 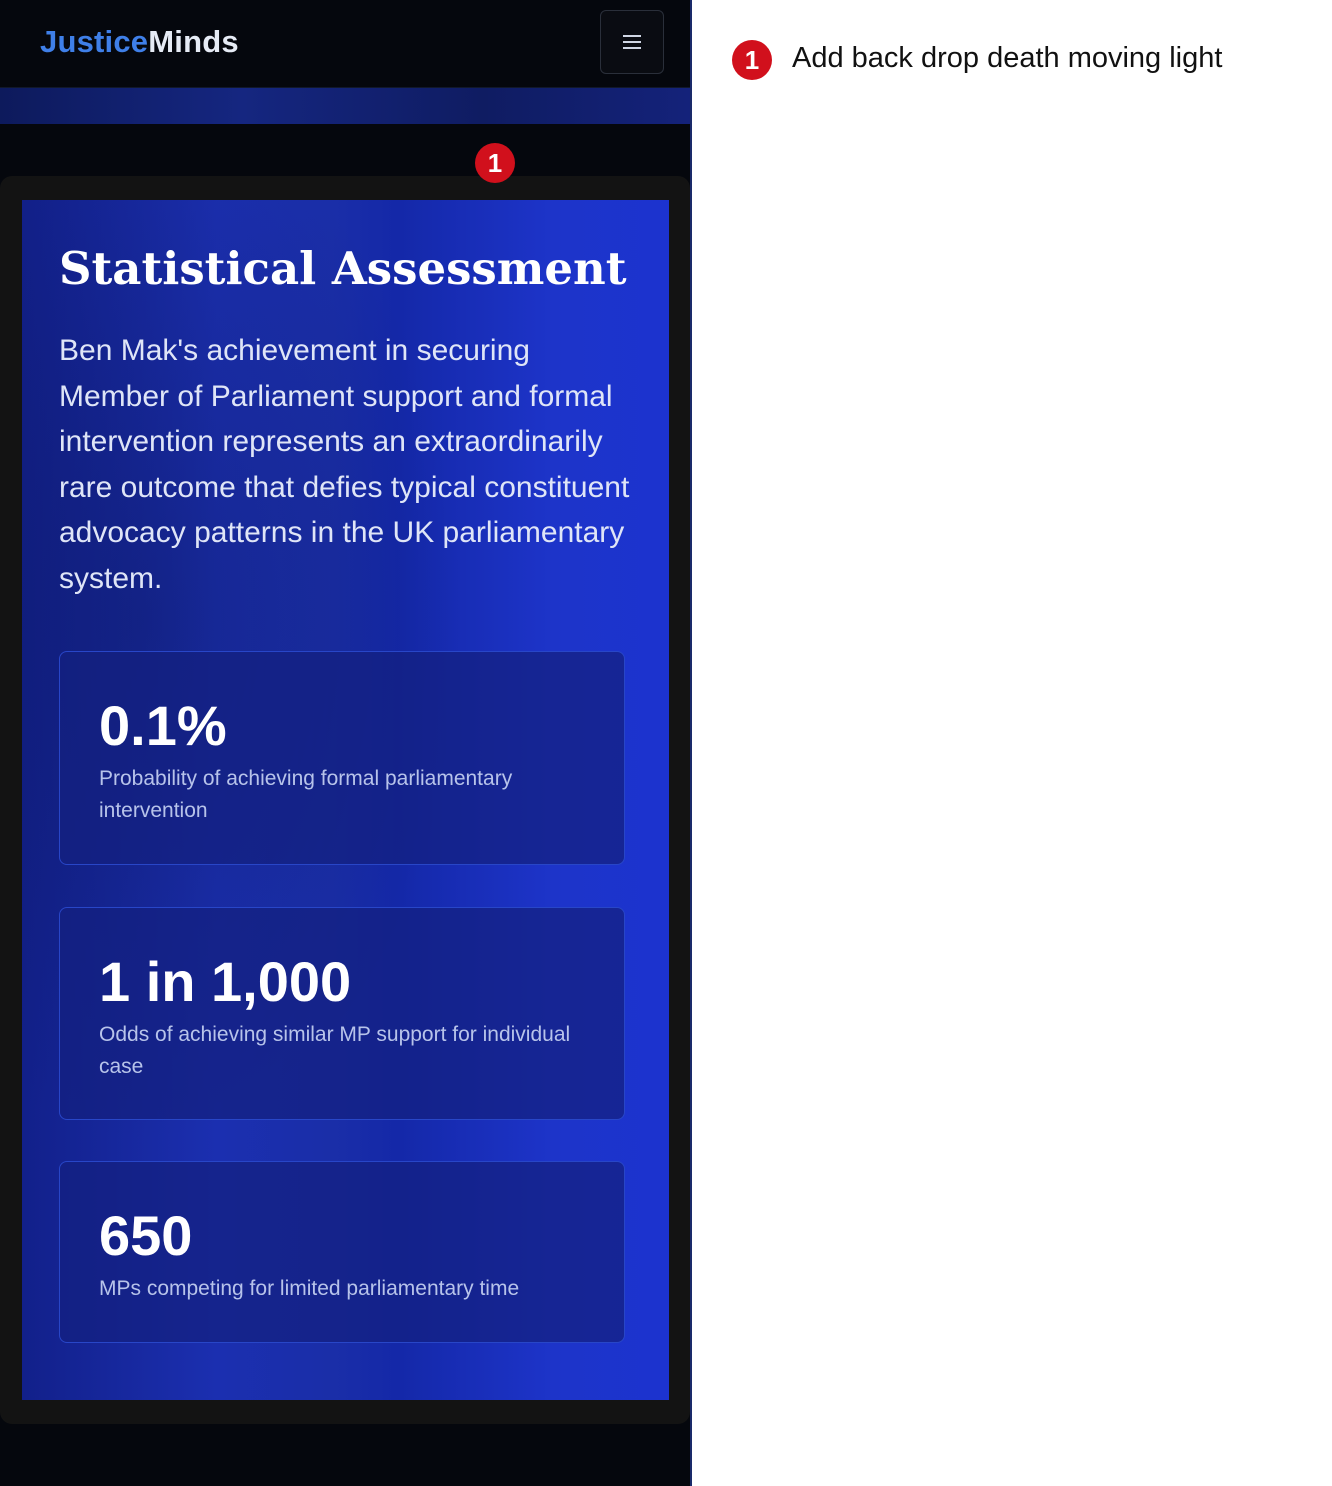 I want to click on top-navbar: JusticeMinds, so click(x=345, y=44).